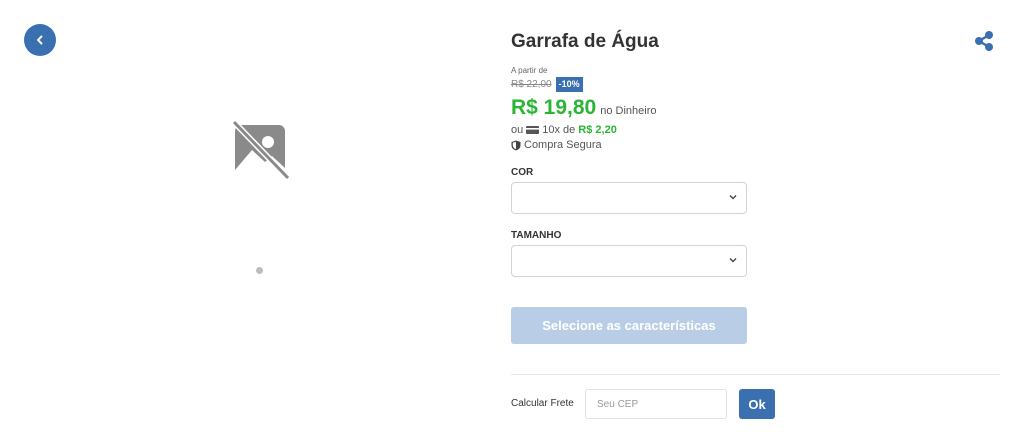 The image size is (1024, 432). Describe the element at coordinates (536, 235) in the screenshot. I see `size-label: TAMANHO` at that location.